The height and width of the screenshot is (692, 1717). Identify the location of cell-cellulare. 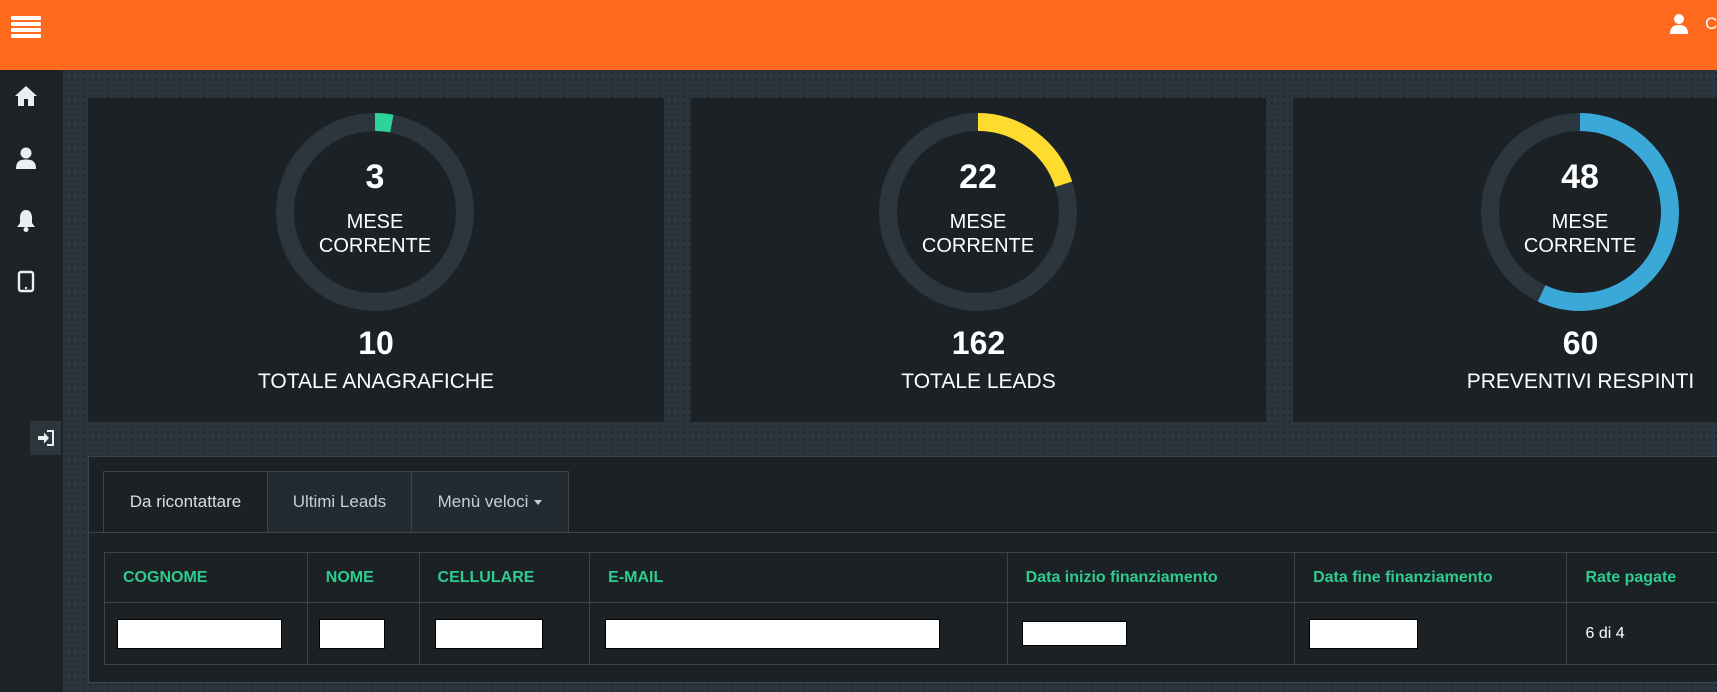
(504, 633).